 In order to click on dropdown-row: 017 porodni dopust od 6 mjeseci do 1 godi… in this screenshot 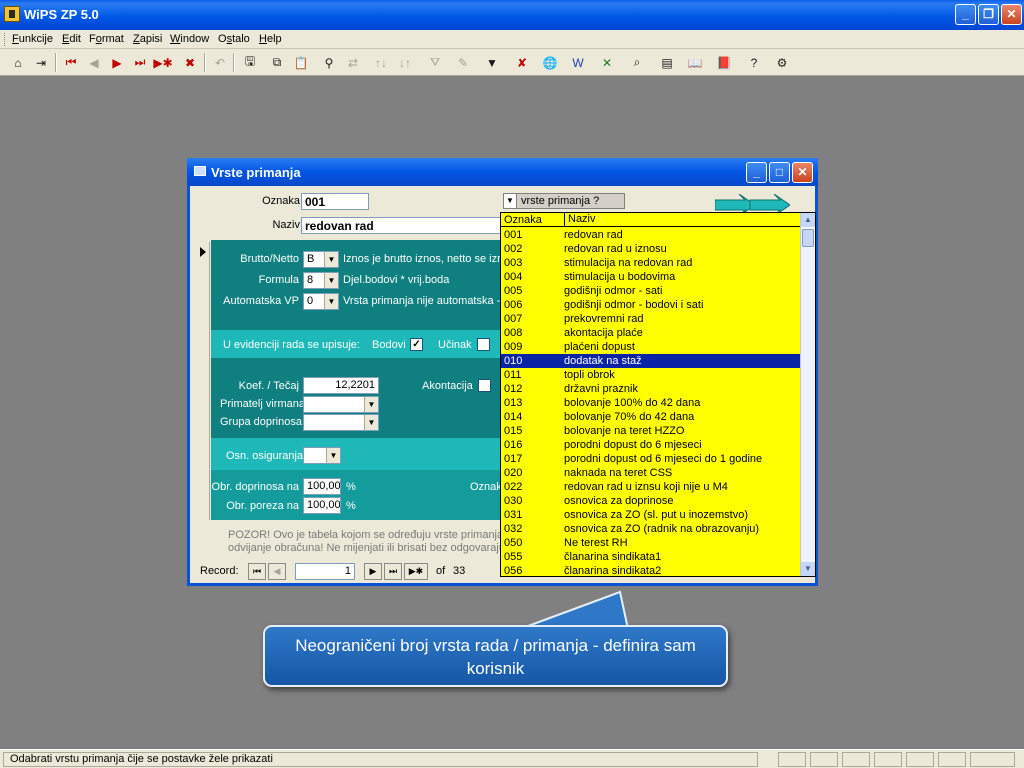, I will do `click(650, 459)`.